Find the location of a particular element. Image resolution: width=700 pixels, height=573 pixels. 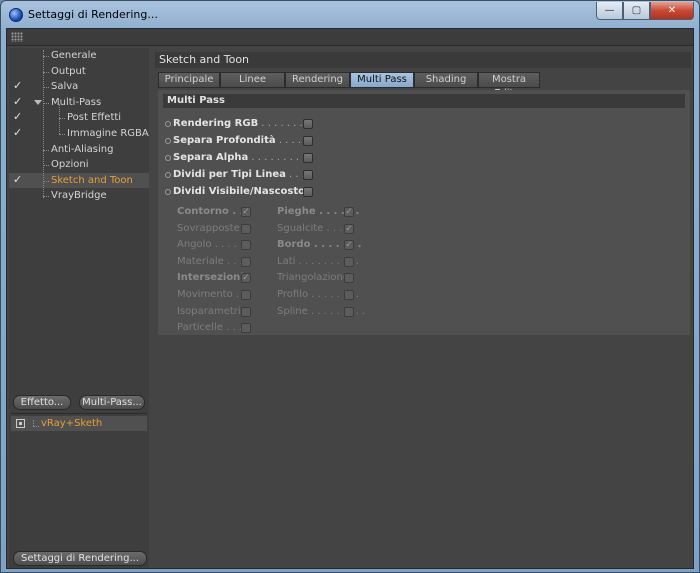

option-row: Dividi Visibile/Nascosto is located at coordinates (245, 192).